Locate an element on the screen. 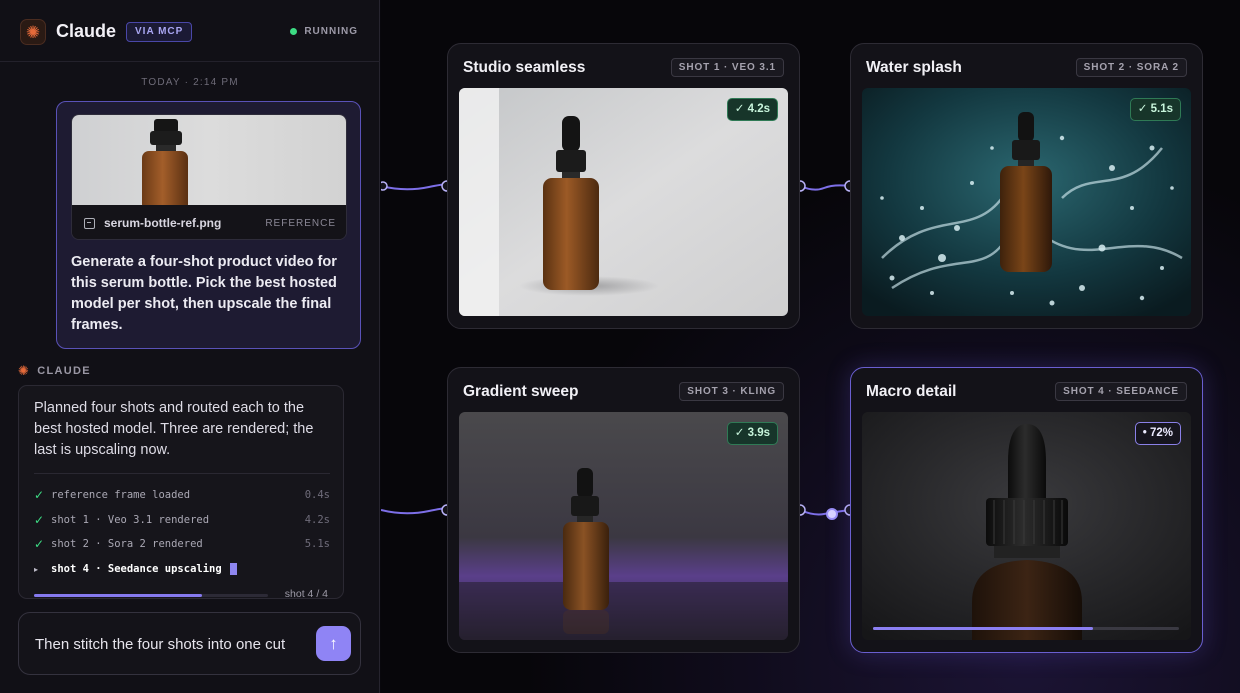  attachment-card: serum-bottle-ref.png REFERENCE is located at coordinates (209, 177).